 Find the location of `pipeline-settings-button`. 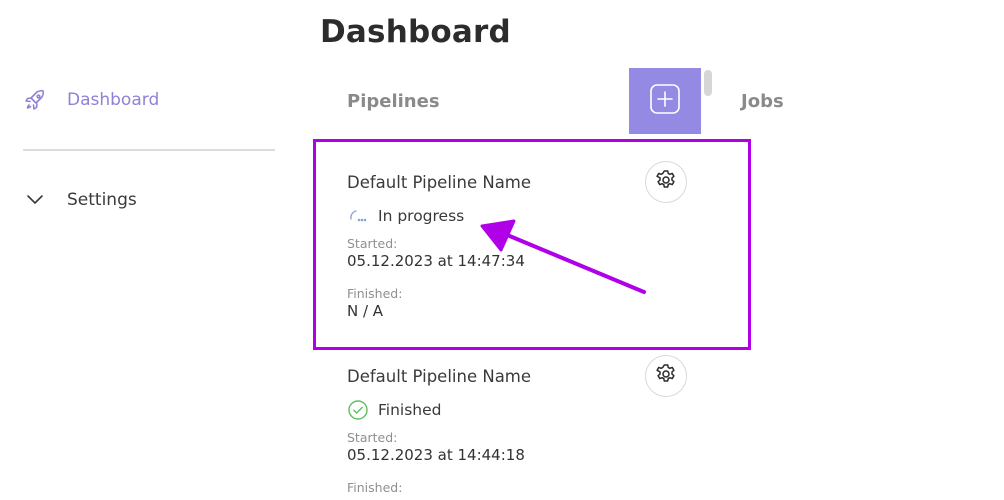

pipeline-settings-button is located at coordinates (666, 376).